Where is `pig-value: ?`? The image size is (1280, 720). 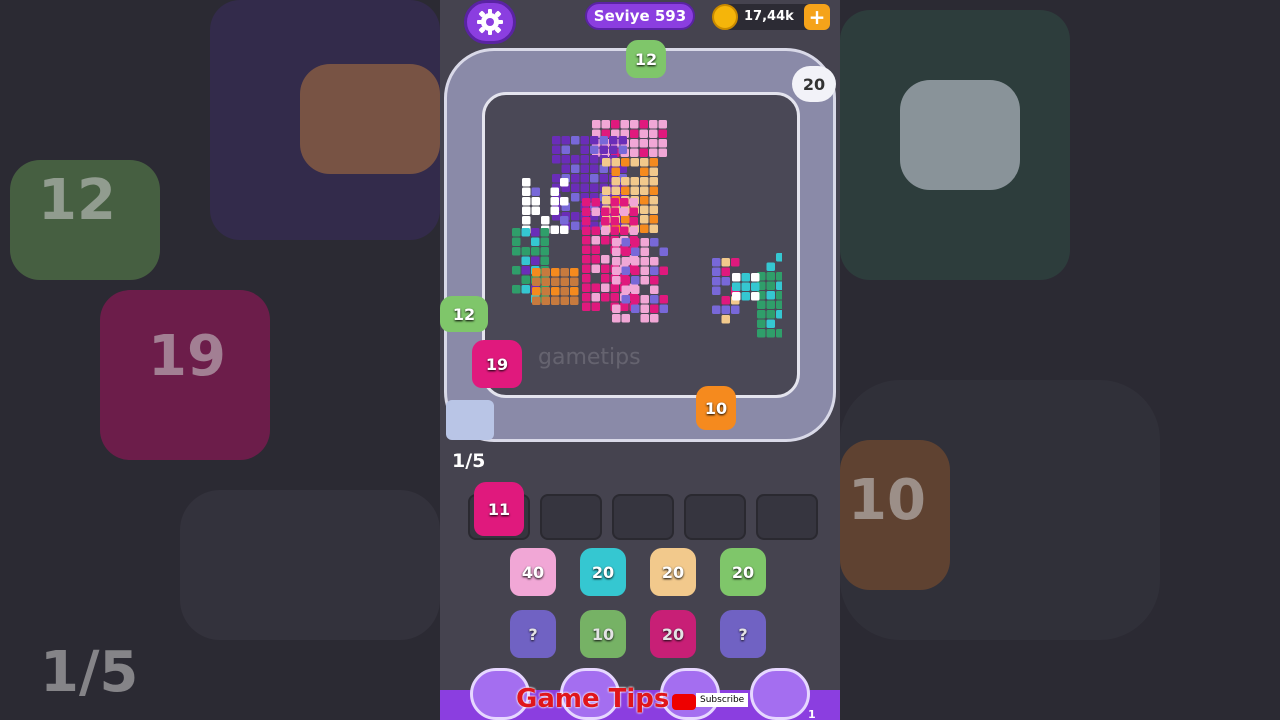
pig-value: ? is located at coordinates (533, 634).